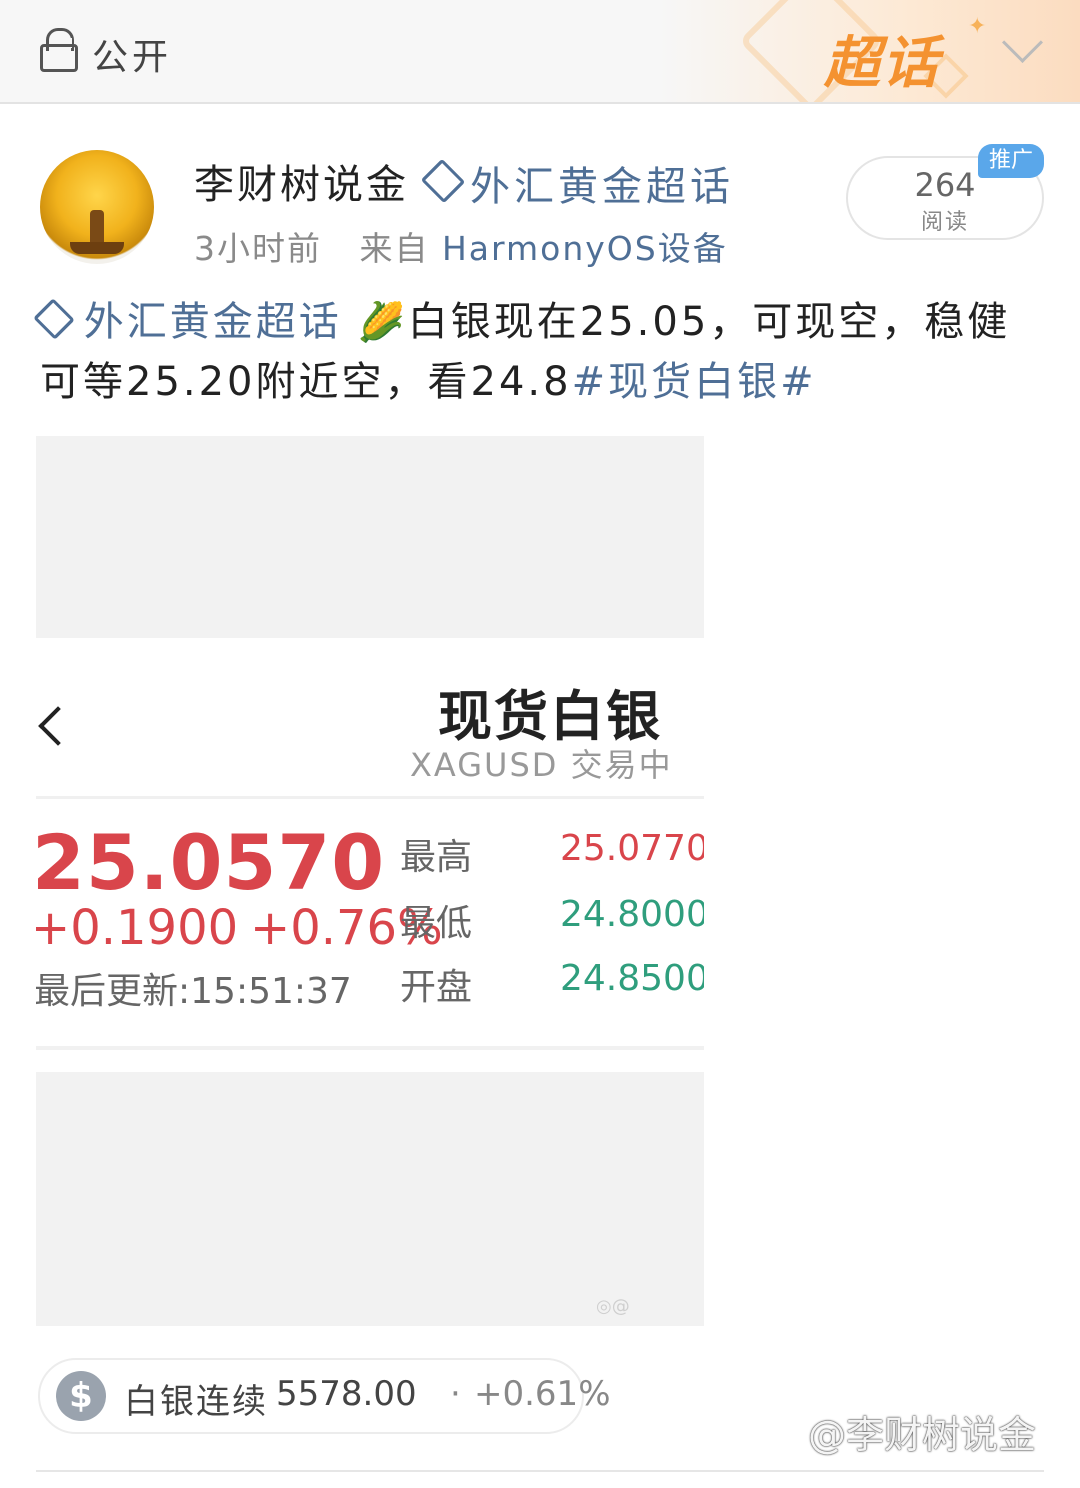  Describe the element at coordinates (59, 50) in the screenshot. I see `lock-icon` at that location.